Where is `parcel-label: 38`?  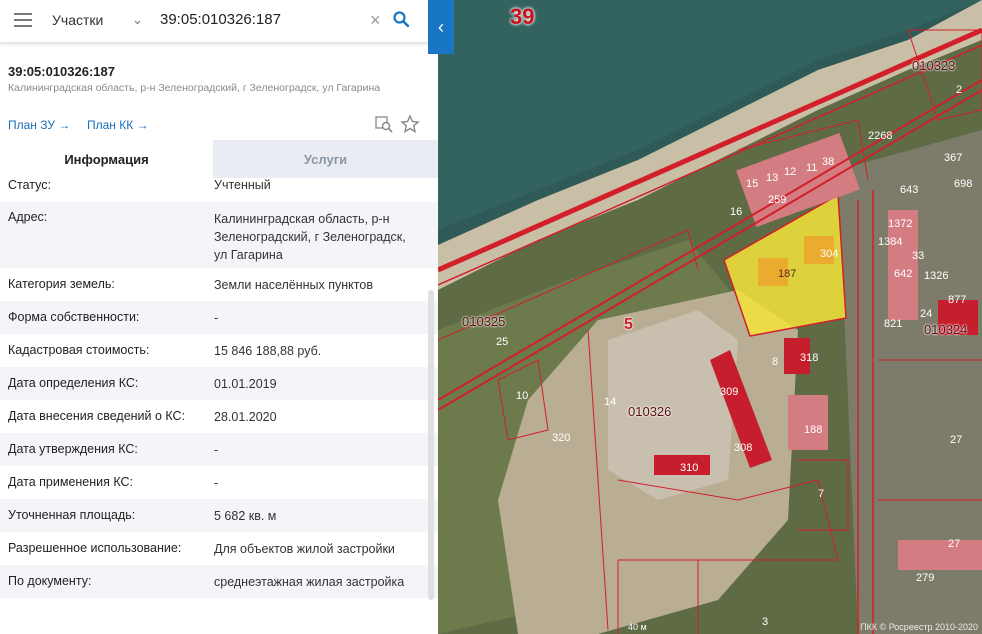
parcel-label: 38 is located at coordinates (828, 162).